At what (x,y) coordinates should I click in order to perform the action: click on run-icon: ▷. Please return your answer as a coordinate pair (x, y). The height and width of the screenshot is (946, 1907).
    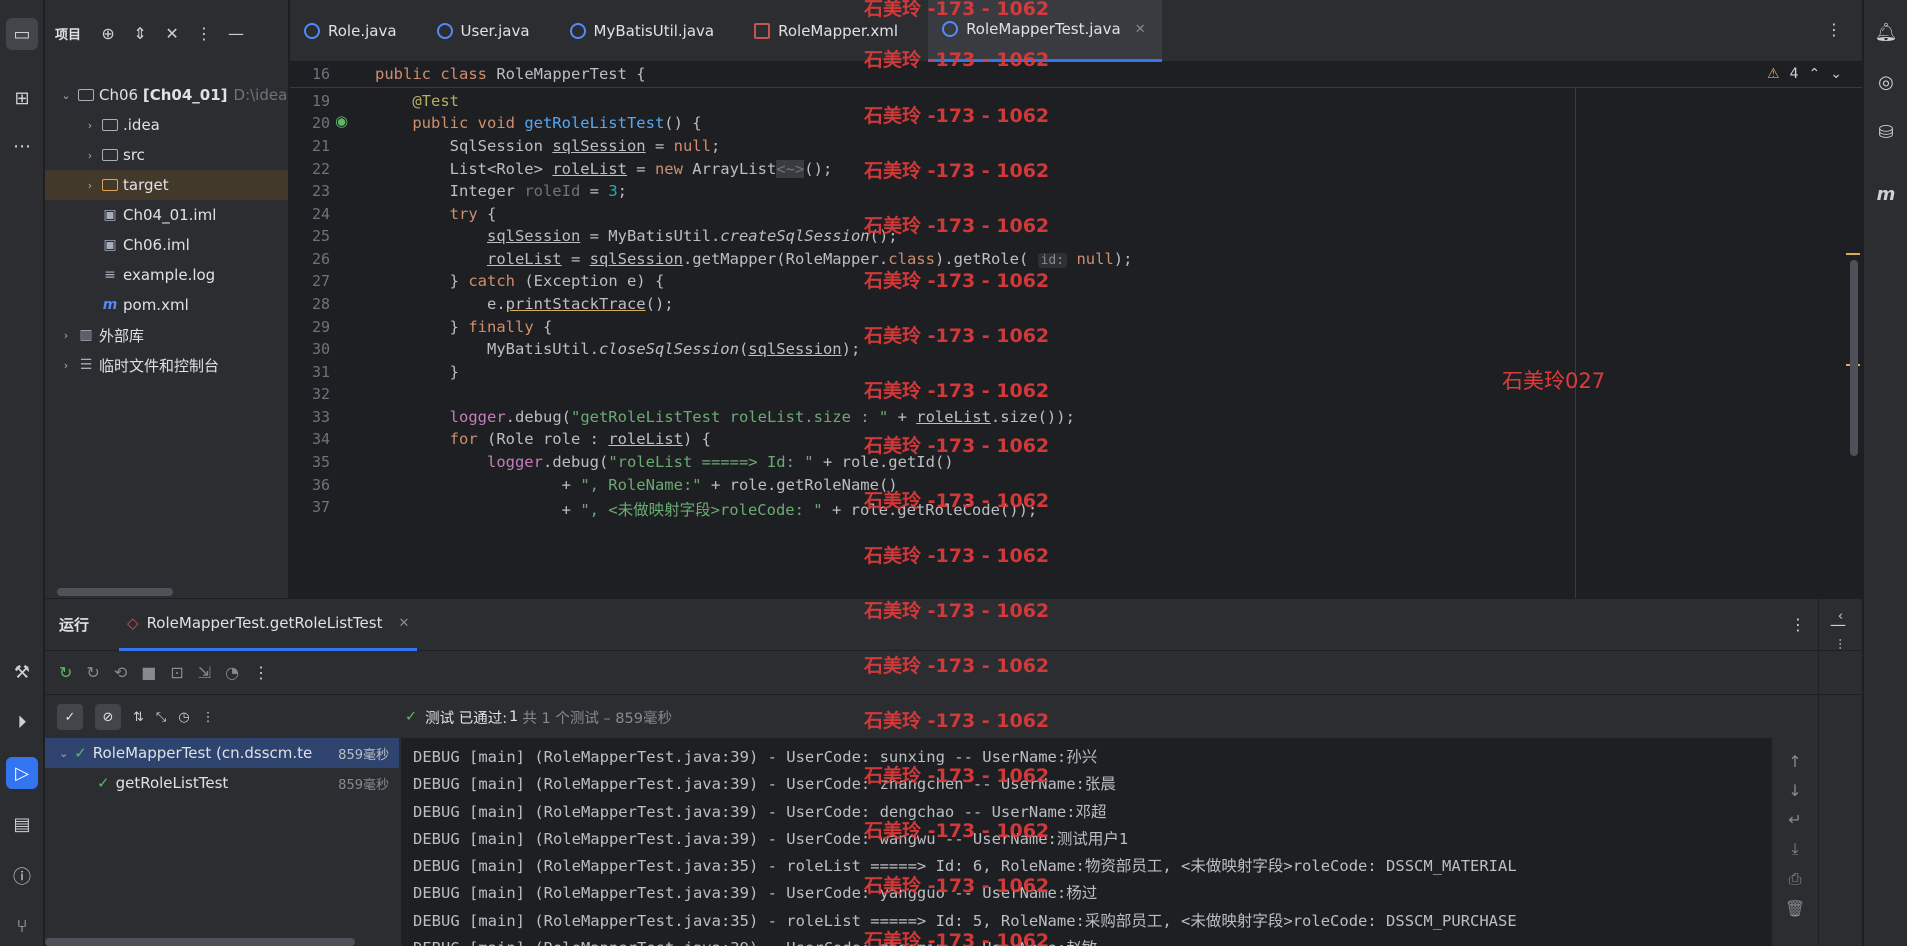
    Looking at the image, I should click on (22, 773).